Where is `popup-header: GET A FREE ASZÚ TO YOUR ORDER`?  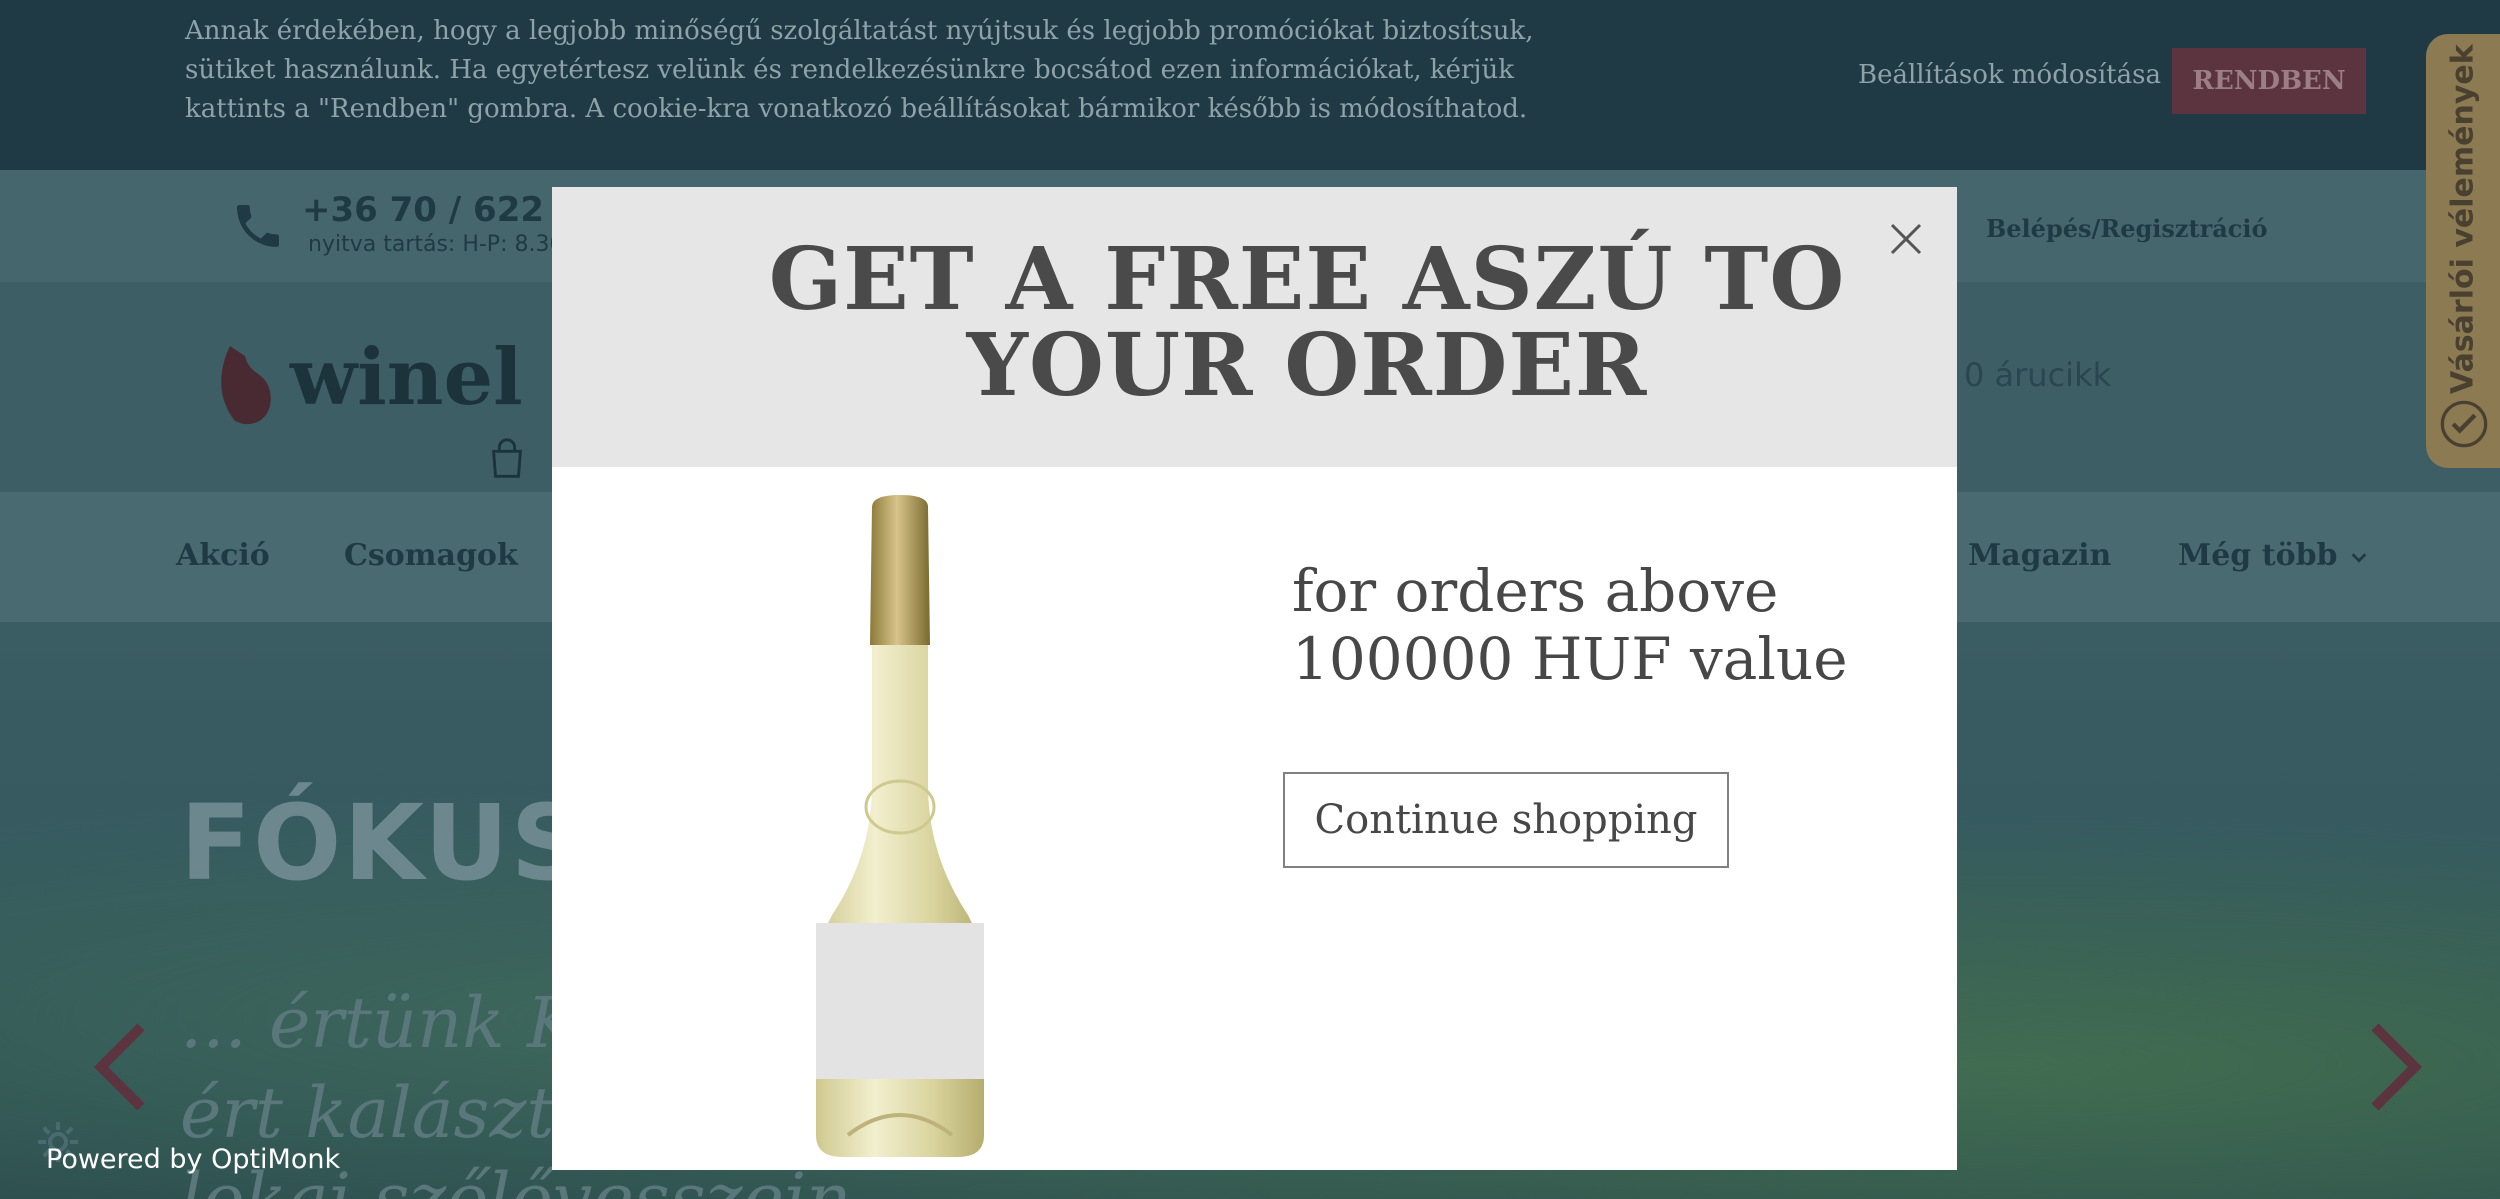 popup-header: GET A FREE ASZÚ TO YOUR ORDER is located at coordinates (1254, 327).